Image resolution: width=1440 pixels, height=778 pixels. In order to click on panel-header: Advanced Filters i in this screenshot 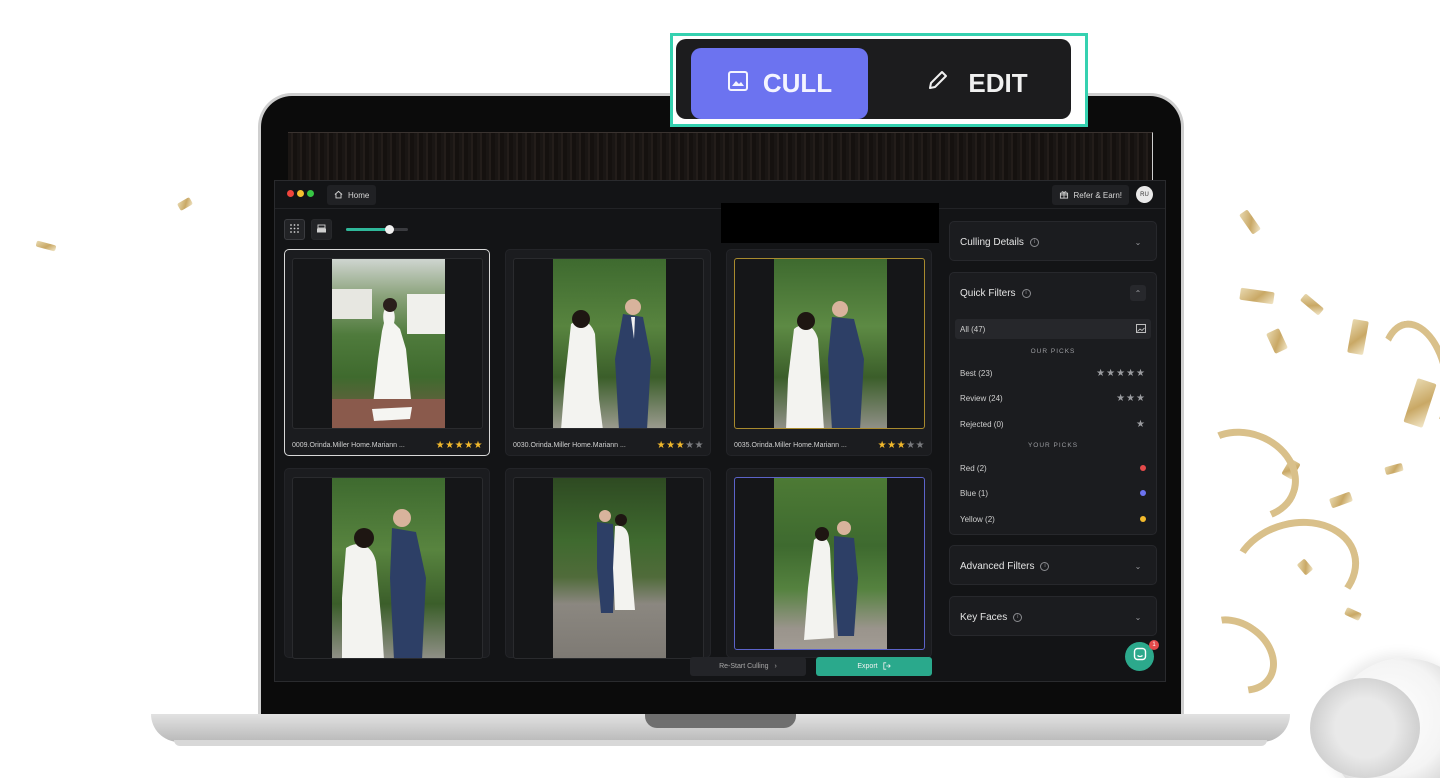, I will do `click(1005, 566)`.